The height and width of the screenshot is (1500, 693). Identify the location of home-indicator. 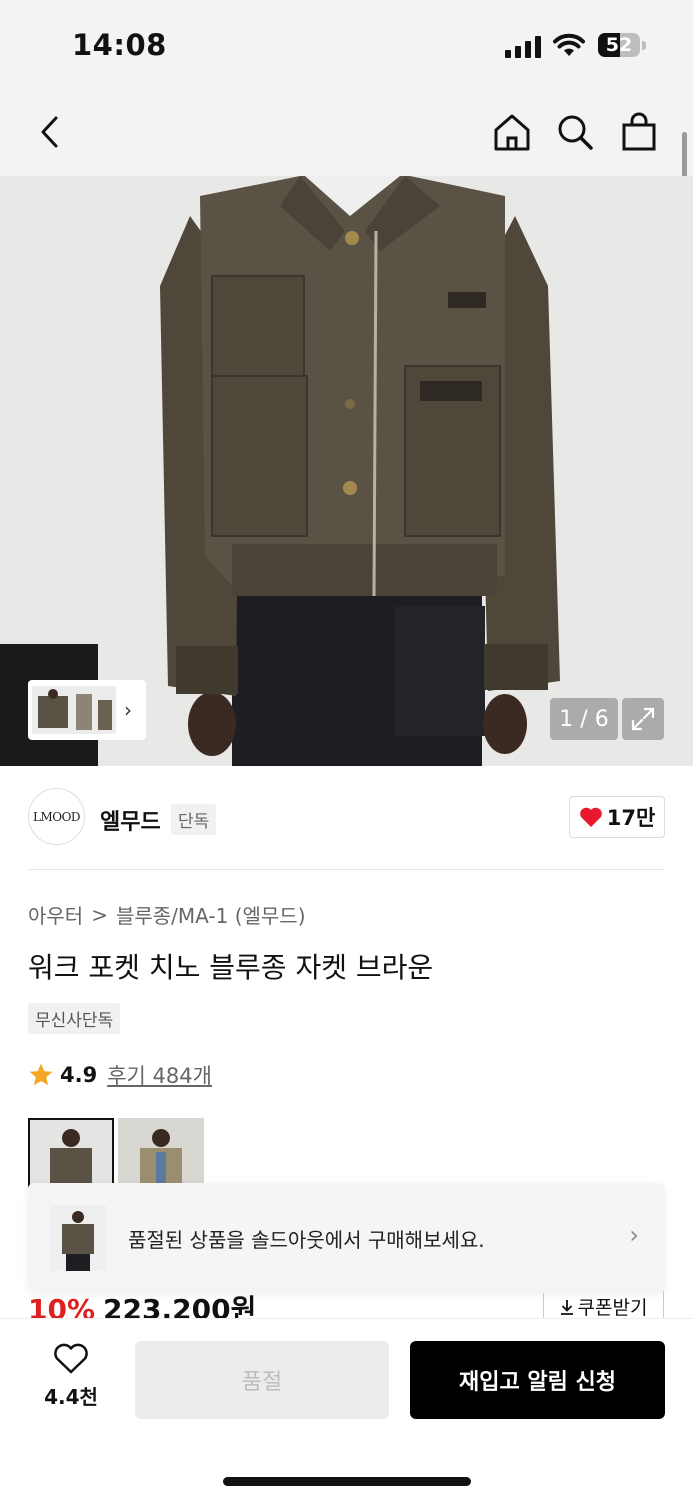
(347, 1481).